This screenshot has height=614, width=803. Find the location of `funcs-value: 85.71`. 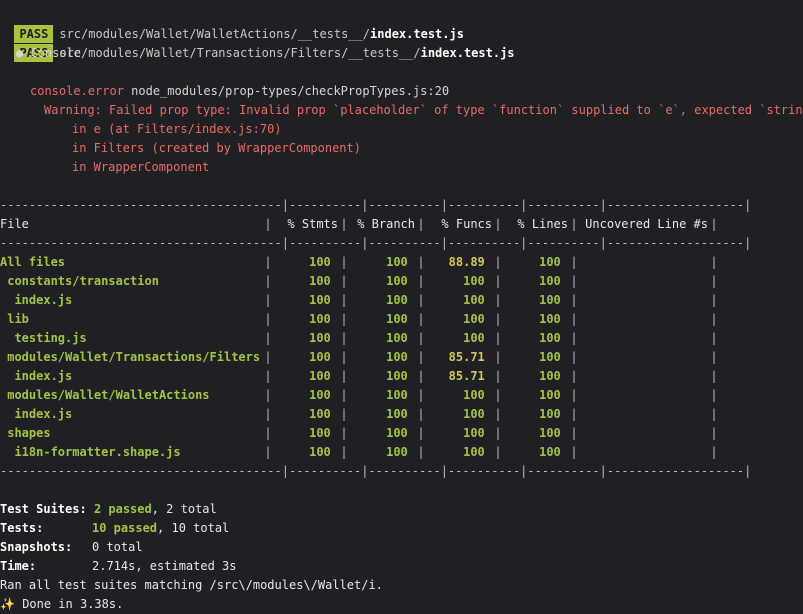

funcs-value: 85.71 is located at coordinates (470, 376).